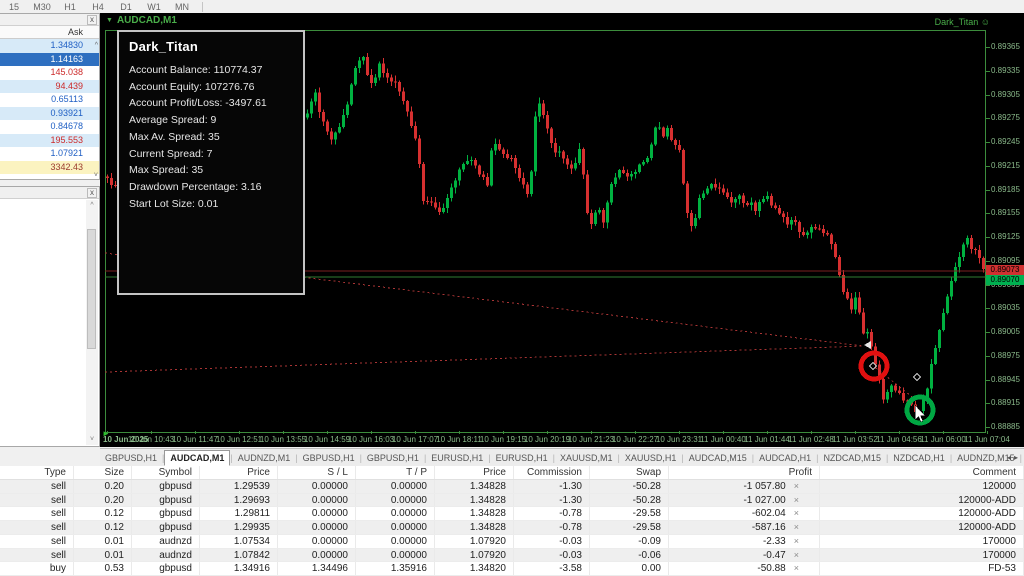 The height and width of the screenshot is (576, 1024). What do you see at coordinates (182, 7) in the screenshot?
I see `timeframe-button-mn: MN` at bounding box center [182, 7].